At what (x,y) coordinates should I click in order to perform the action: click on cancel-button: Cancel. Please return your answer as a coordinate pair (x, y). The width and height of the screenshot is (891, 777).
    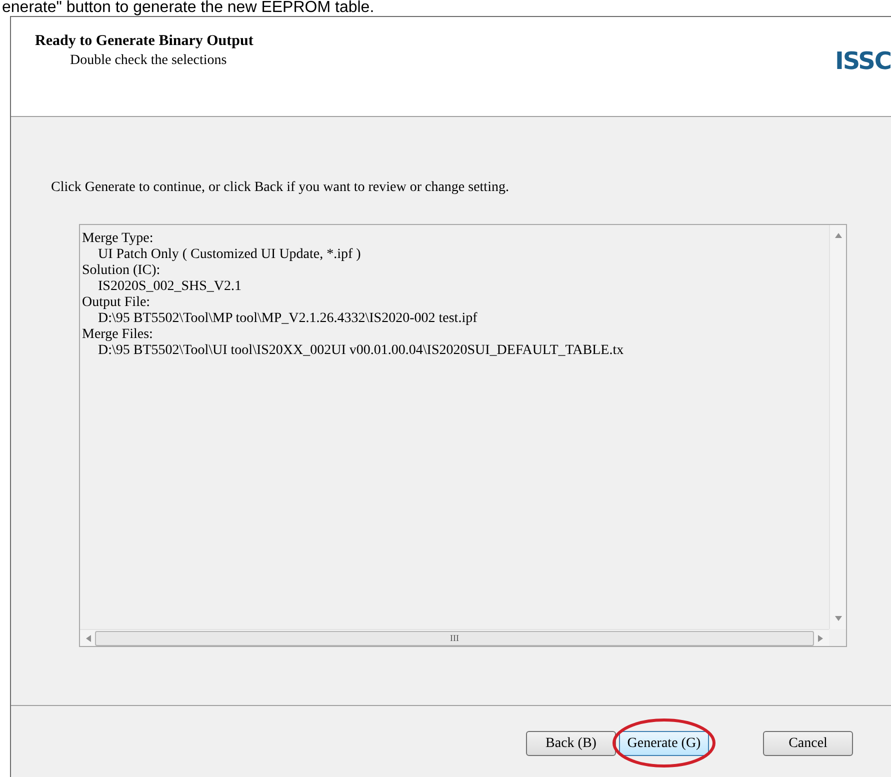
    Looking at the image, I should click on (808, 743).